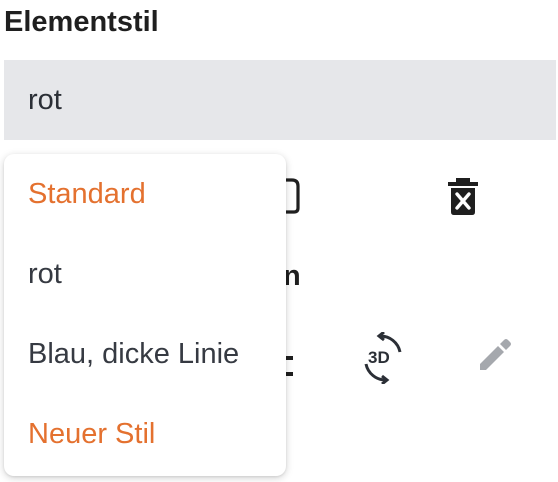 Image resolution: width=558 pixels, height=482 pixels. I want to click on dropdown-item-blau-dicke-linie: Blau, dicke Linie, so click(145, 354).